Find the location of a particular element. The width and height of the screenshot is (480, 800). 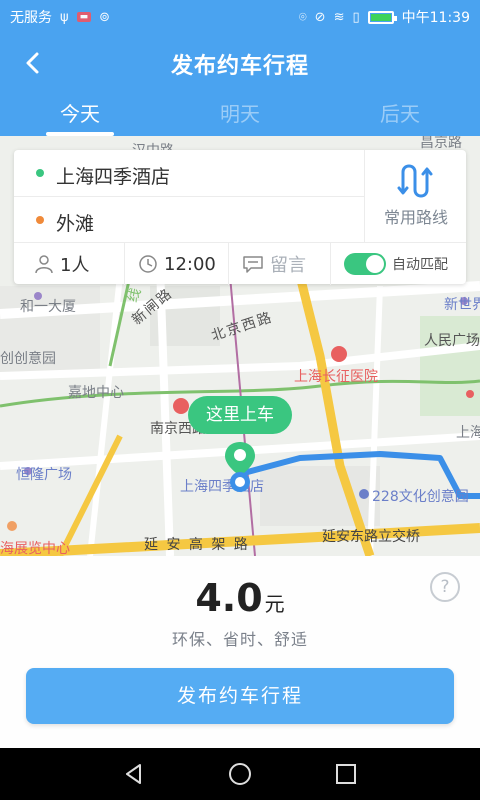

time-option: 12:00 is located at coordinates (177, 264).